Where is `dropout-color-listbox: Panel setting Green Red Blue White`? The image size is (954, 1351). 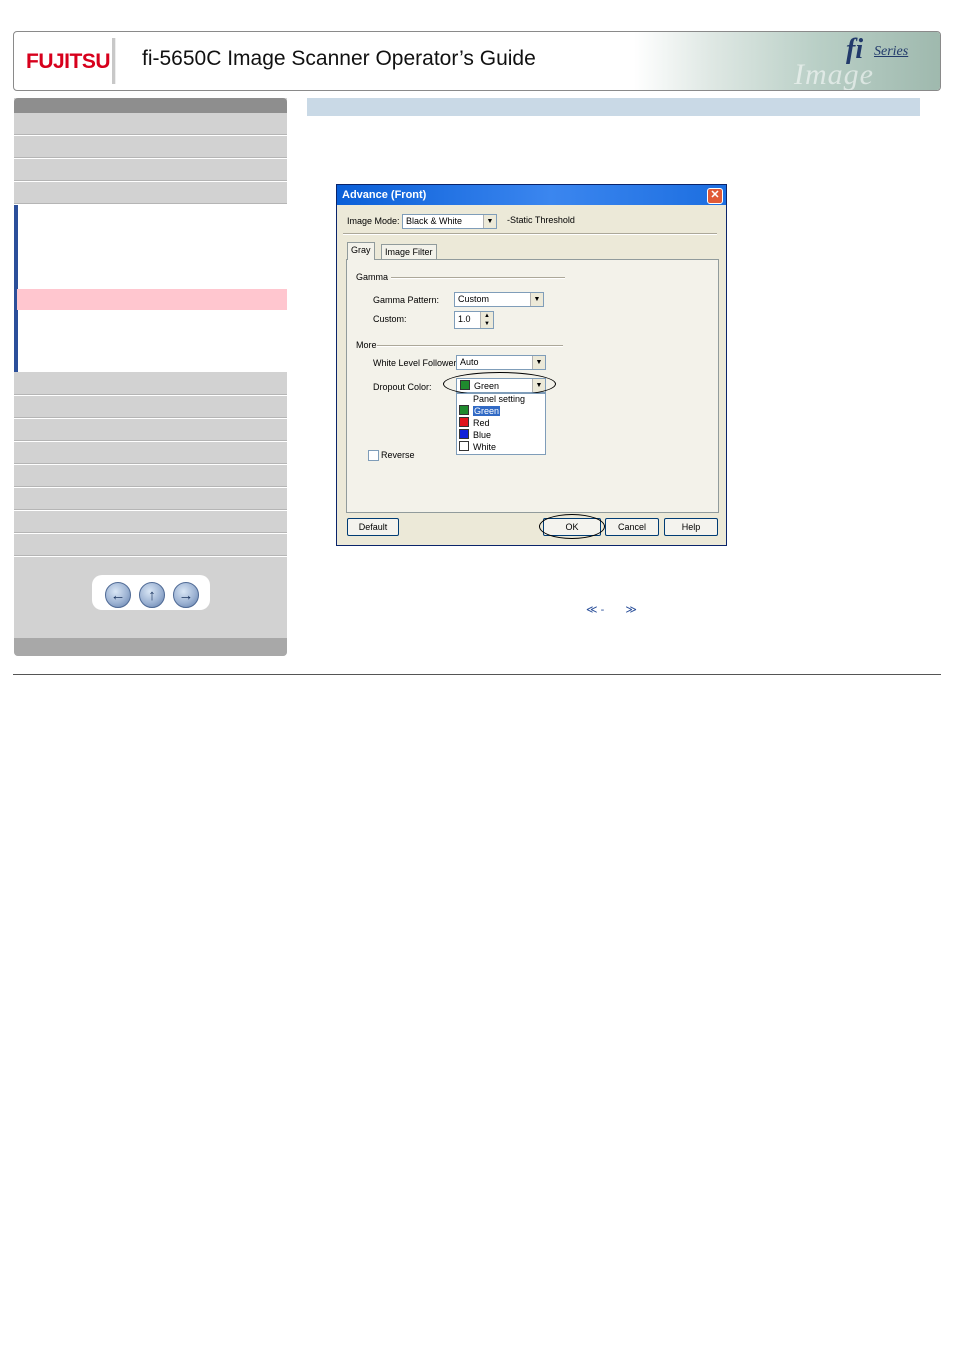
dropout-color-listbox: Panel setting Green Red Blue White is located at coordinates (501, 424).